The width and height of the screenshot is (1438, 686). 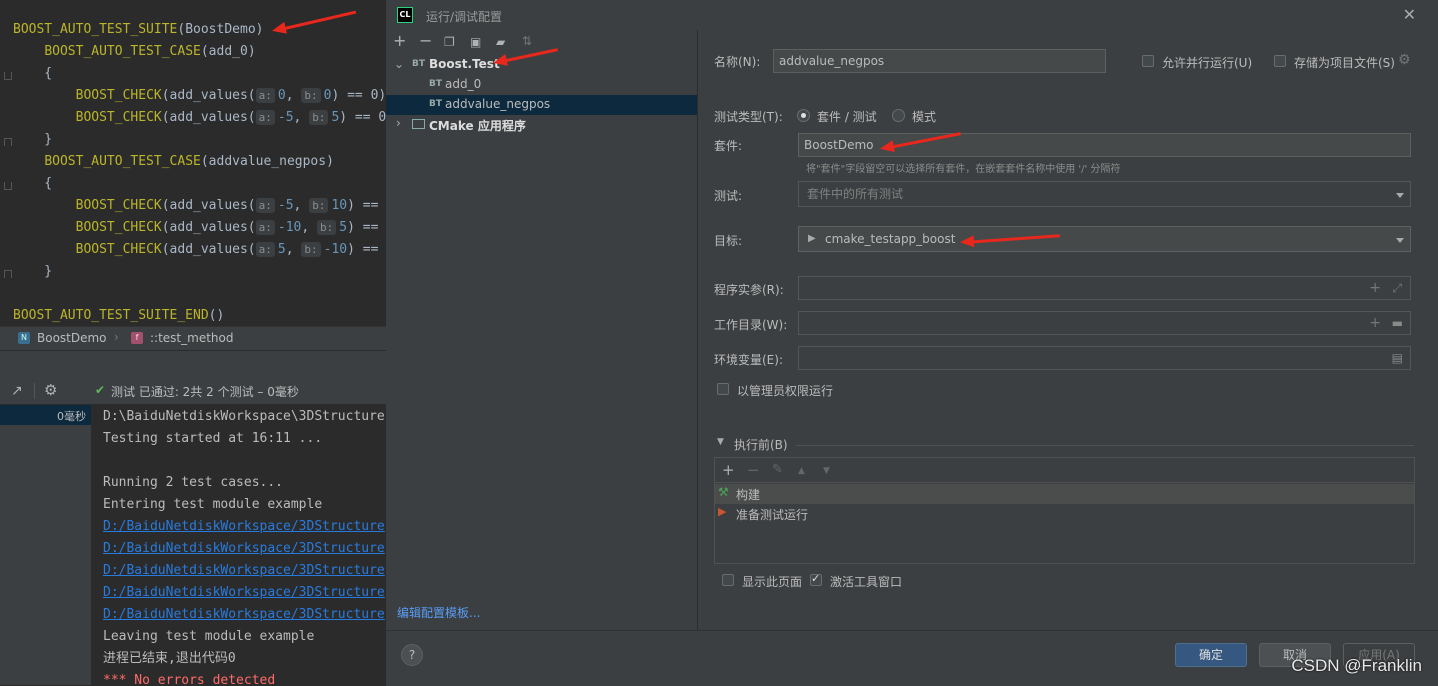 I want to click on target-dropdown-value: cmake_testapp_boost, so click(x=890, y=239).